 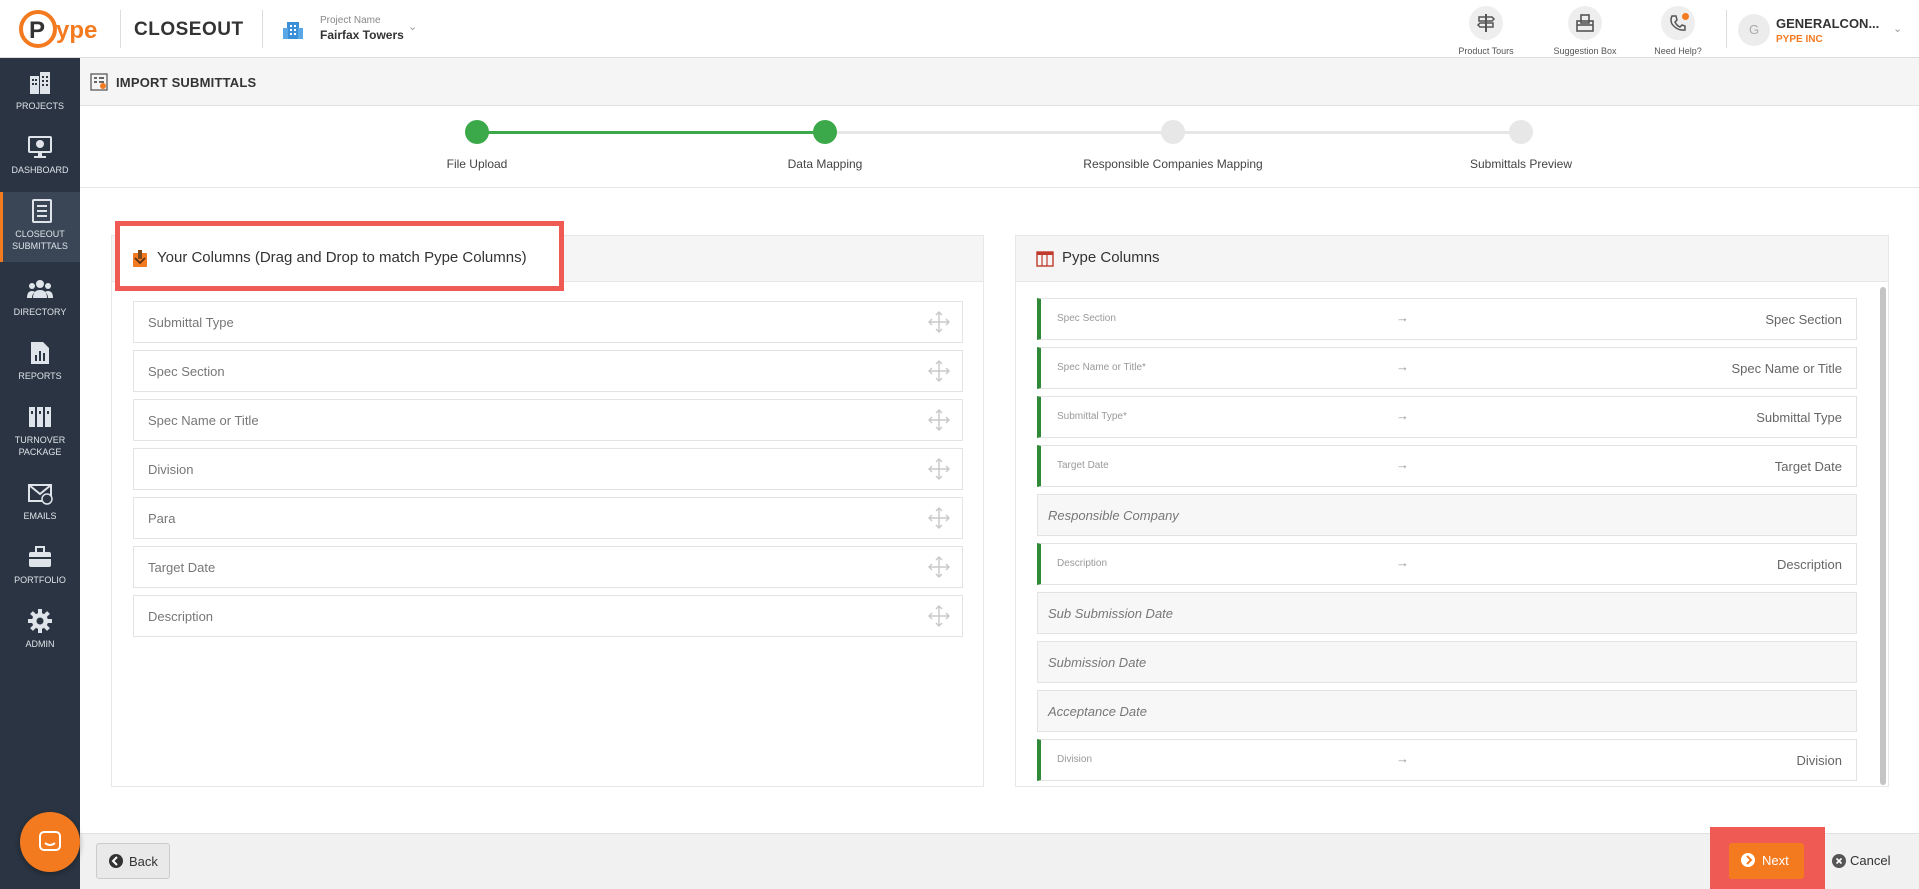 I want to click on draggable-column: Spec Section, so click(x=548, y=371).